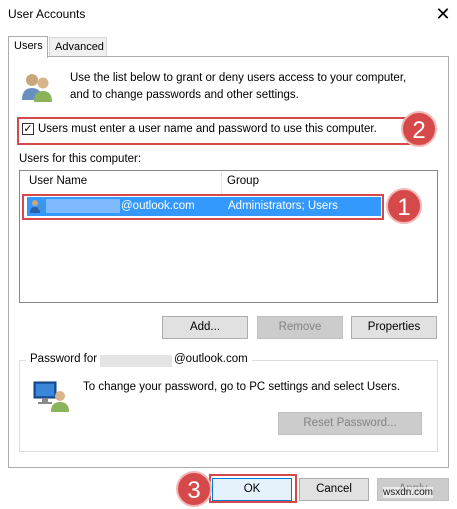 The height and width of the screenshot is (509, 457). What do you see at coordinates (300, 327) in the screenshot?
I see `remove-button: Remove` at bounding box center [300, 327].